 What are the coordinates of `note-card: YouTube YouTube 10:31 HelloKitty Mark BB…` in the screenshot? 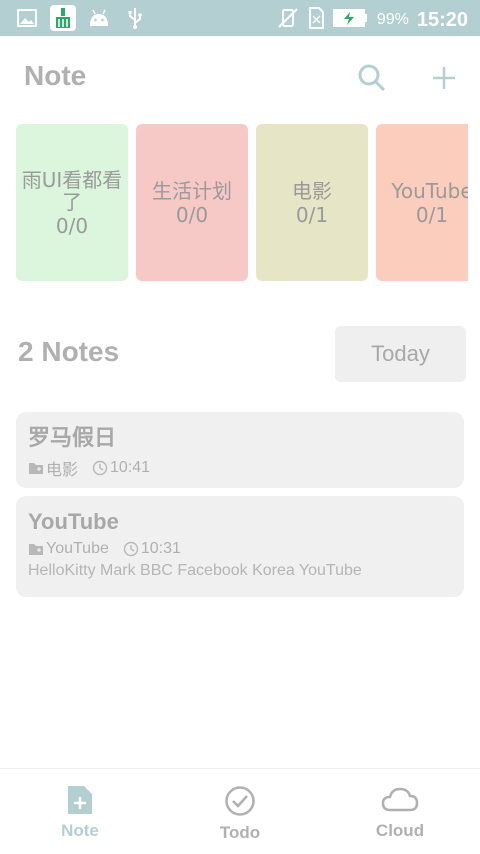 It's located at (240, 546).